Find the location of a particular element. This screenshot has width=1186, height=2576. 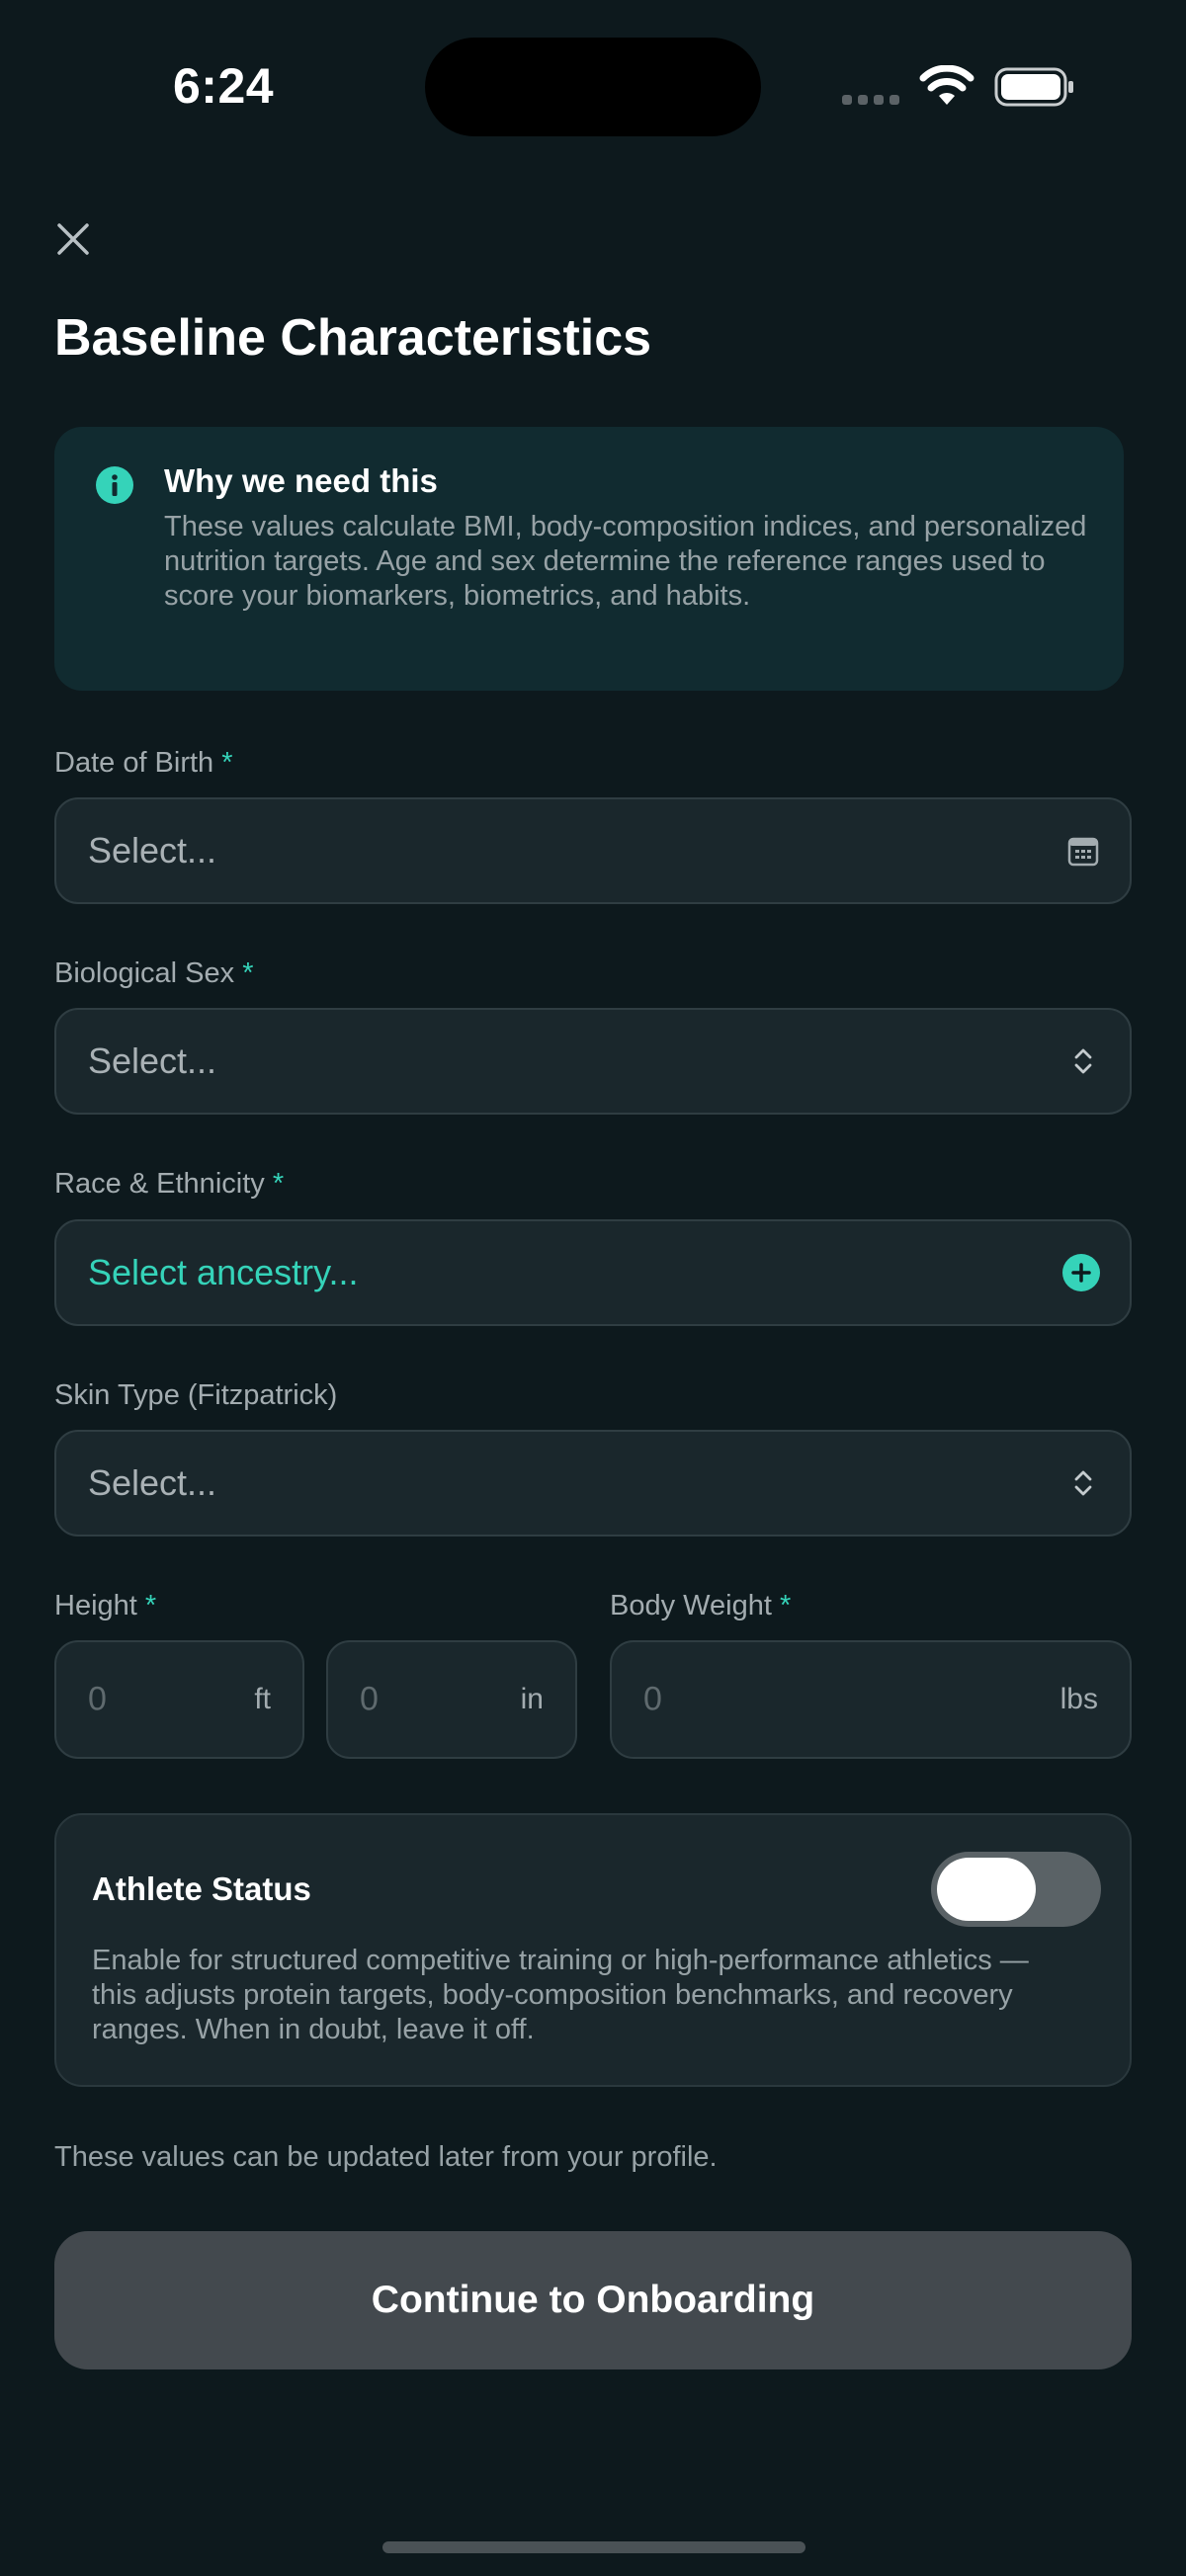

height-inches-unit: in is located at coordinates (532, 1699).